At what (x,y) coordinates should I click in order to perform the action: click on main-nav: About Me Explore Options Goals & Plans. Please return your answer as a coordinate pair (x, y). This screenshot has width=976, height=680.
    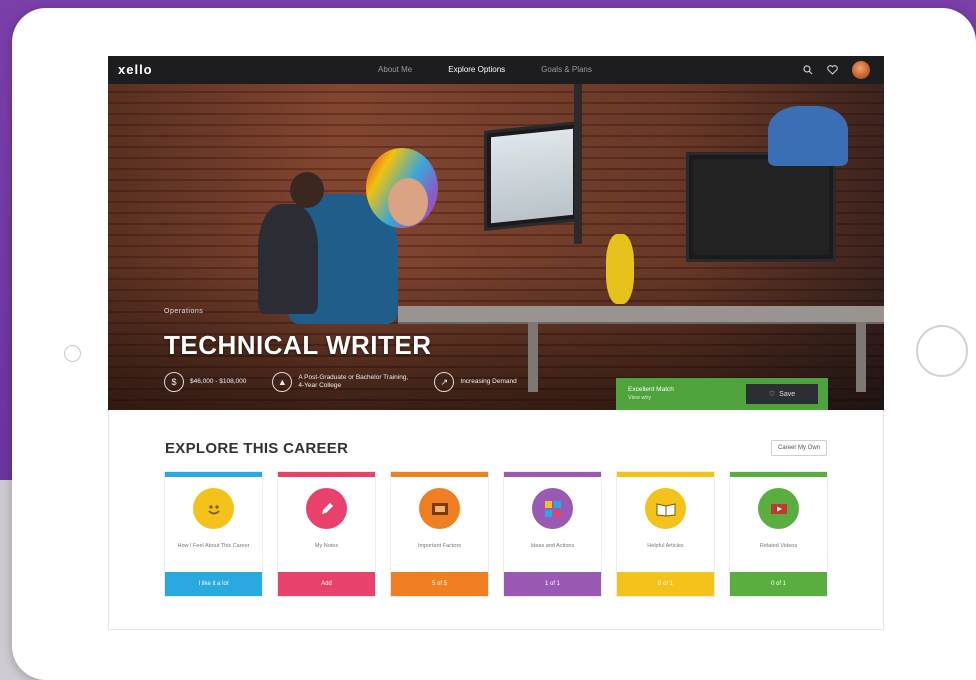
    Looking at the image, I should click on (503, 69).